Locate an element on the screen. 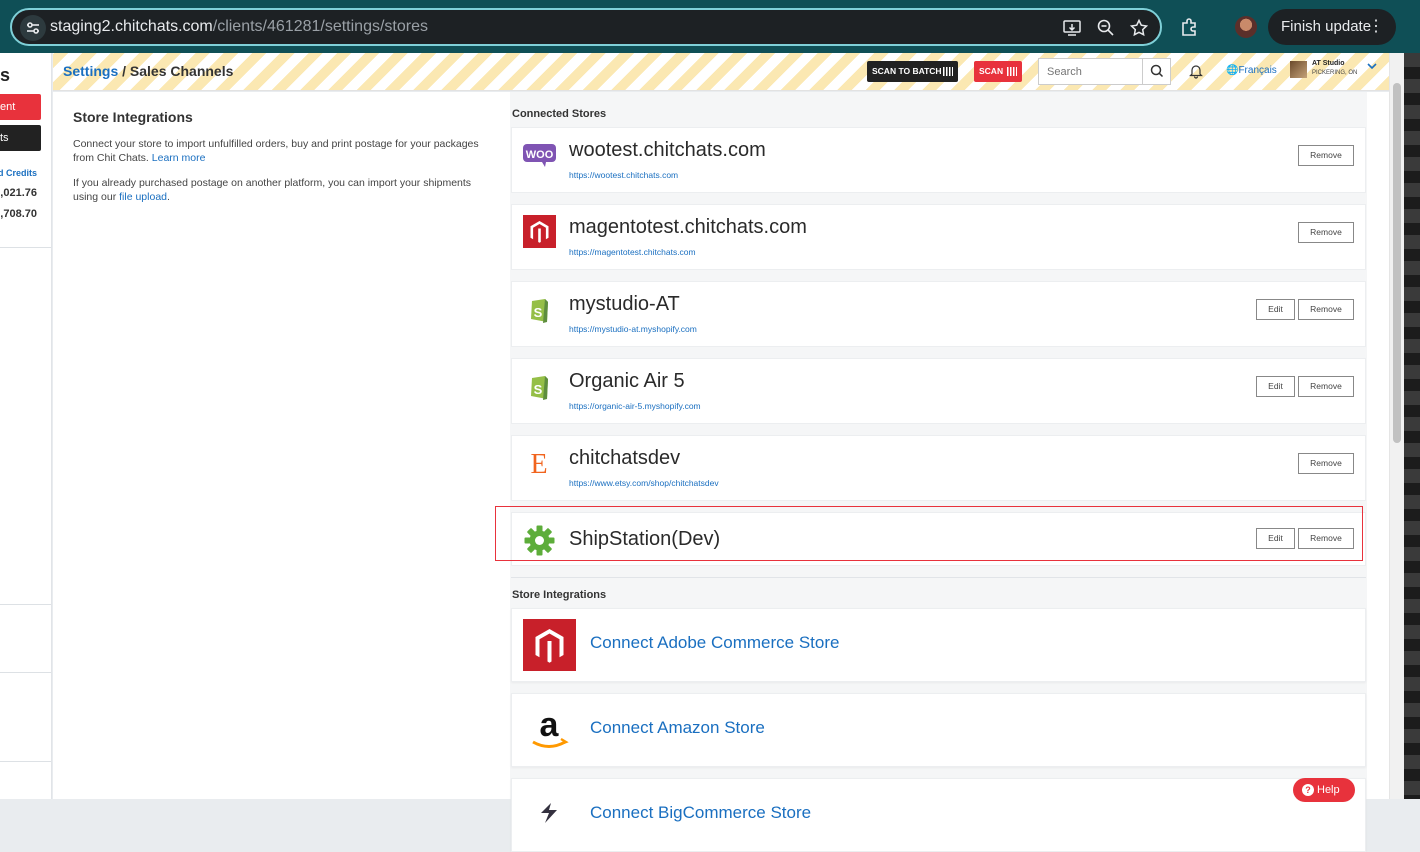 This screenshot has height=852, width=1420. globe-icon: 🌐 is located at coordinates (1232, 70).